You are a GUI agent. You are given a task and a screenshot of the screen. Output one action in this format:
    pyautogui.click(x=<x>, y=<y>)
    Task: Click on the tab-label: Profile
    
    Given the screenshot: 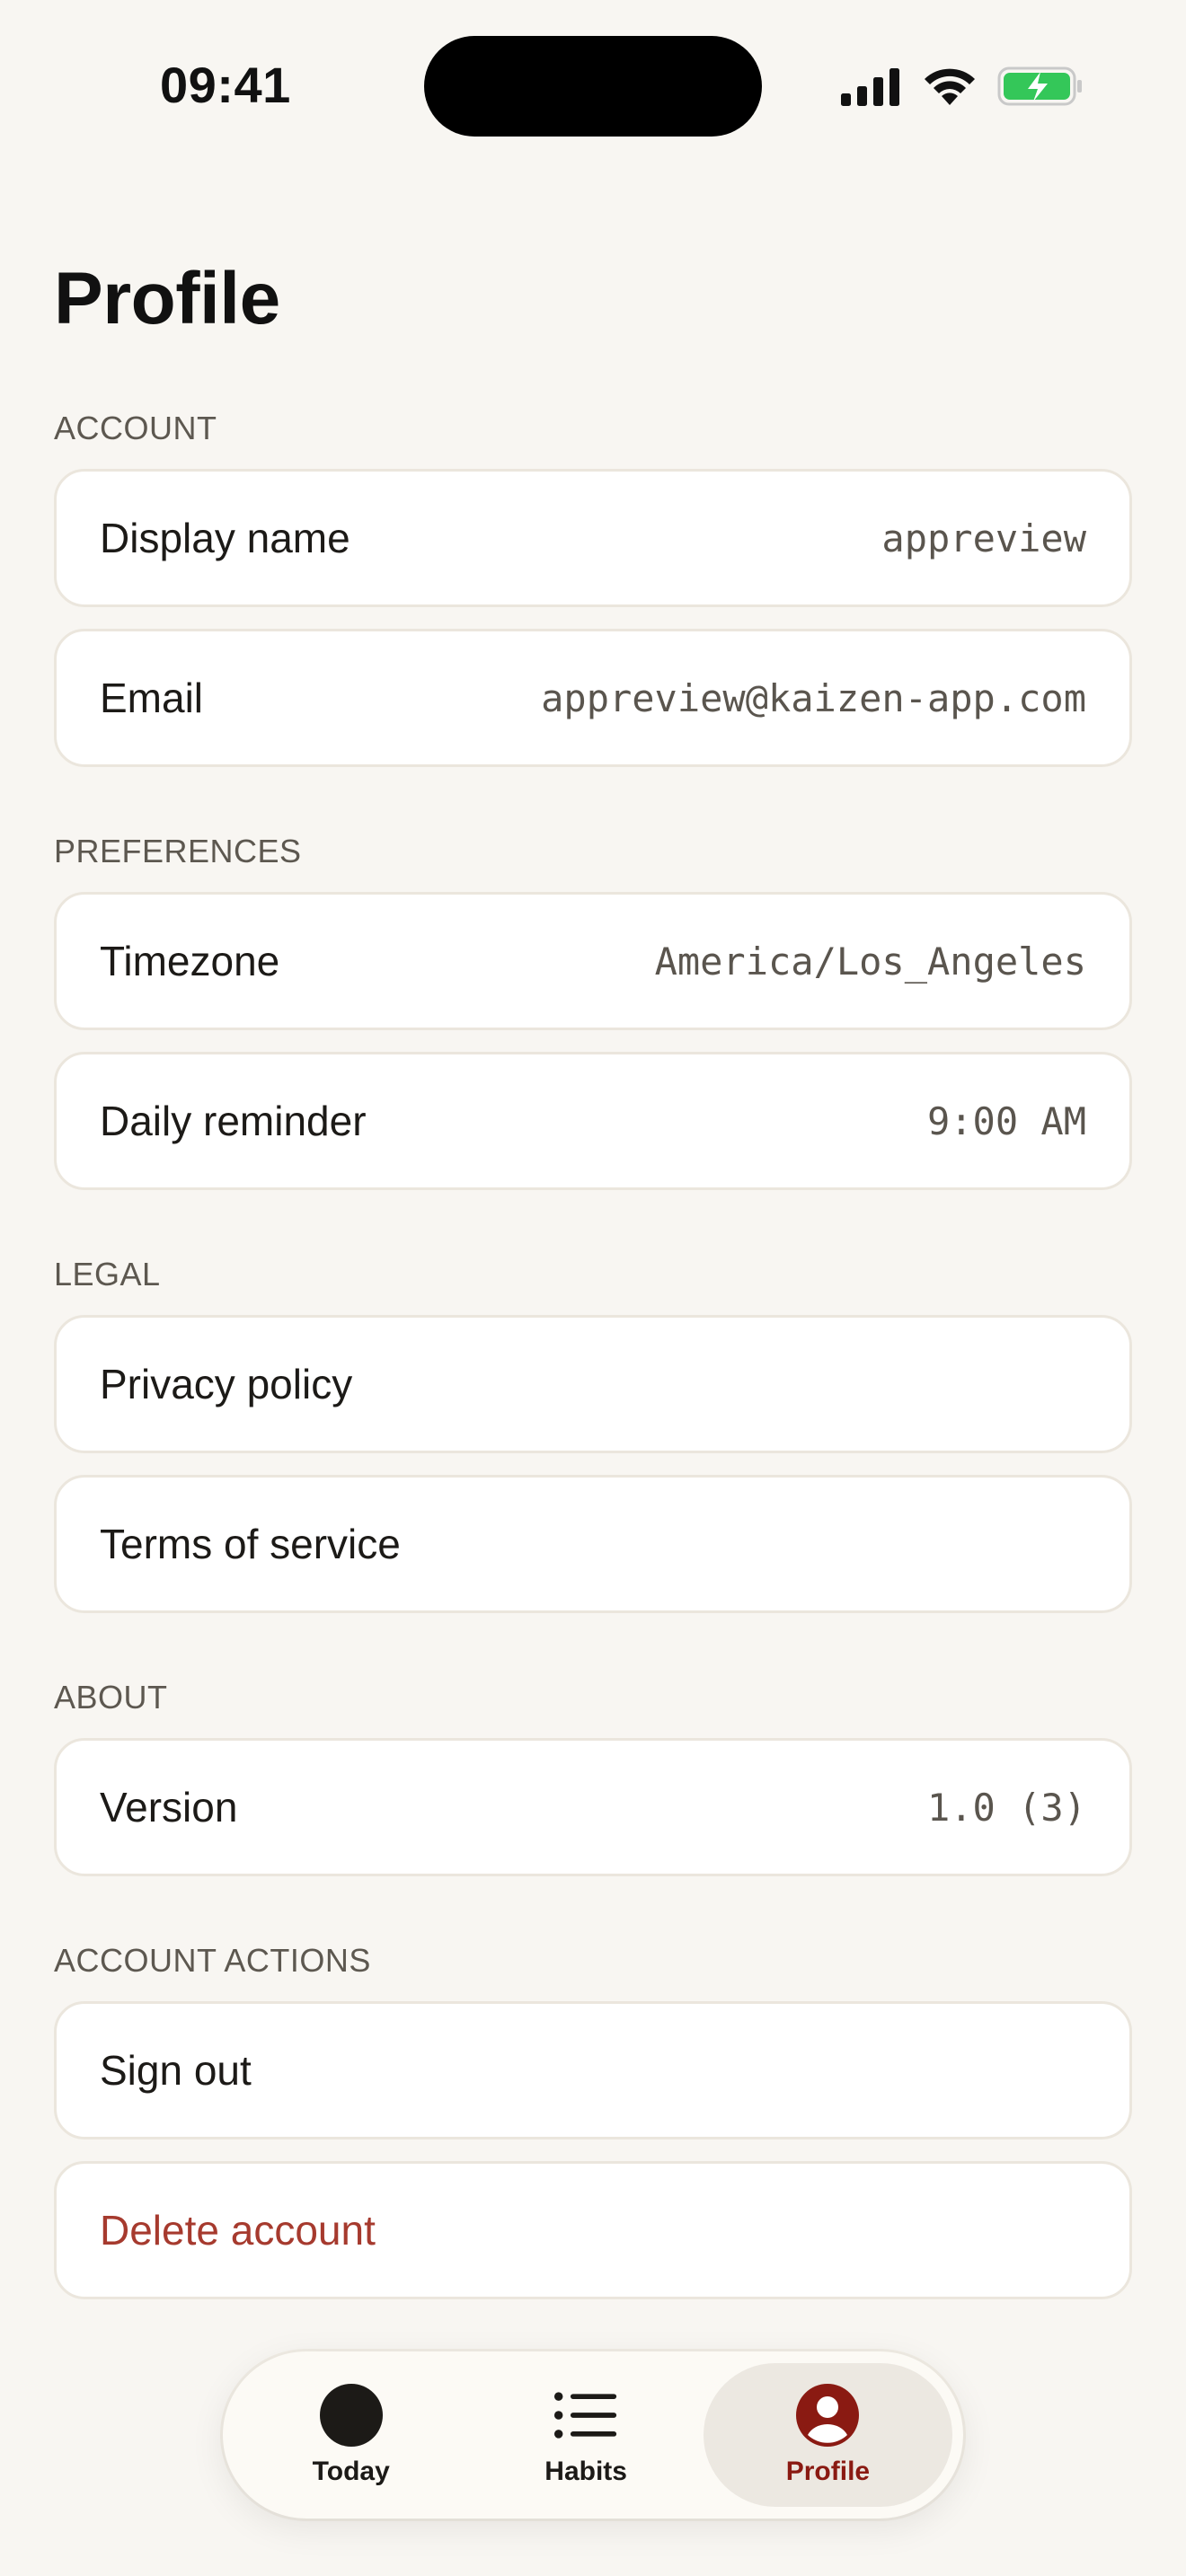 What is the action you would take?
    pyautogui.click(x=828, y=2471)
    